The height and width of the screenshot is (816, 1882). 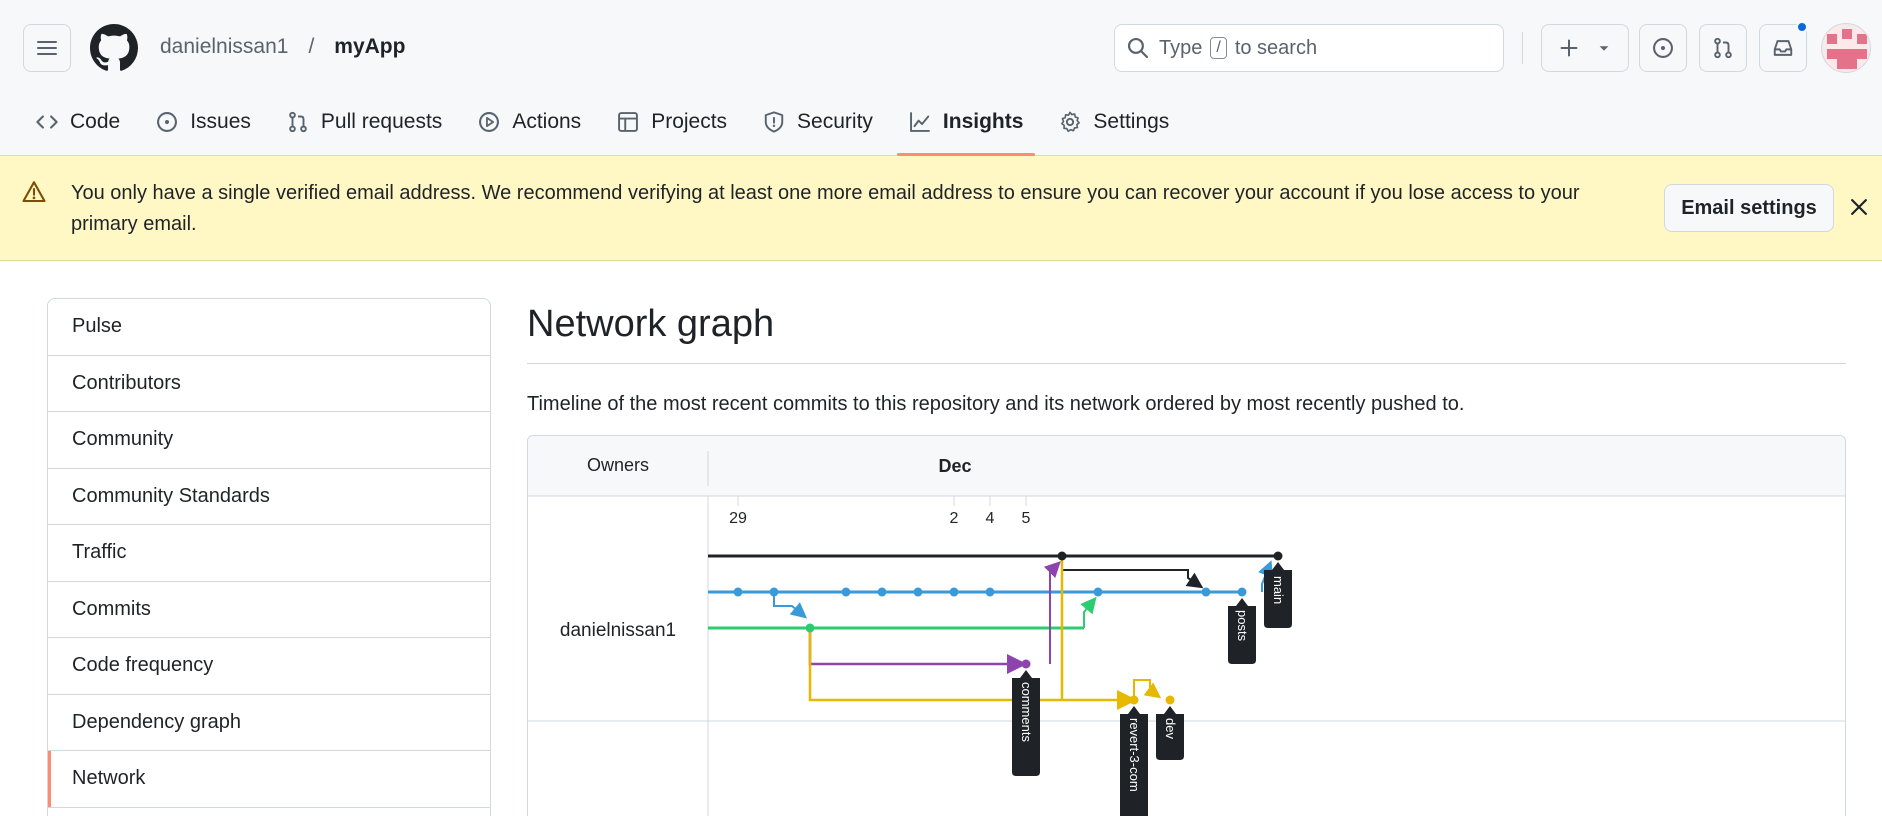 What do you see at coordinates (774, 122) in the screenshot?
I see `shield-icon` at bounding box center [774, 122].